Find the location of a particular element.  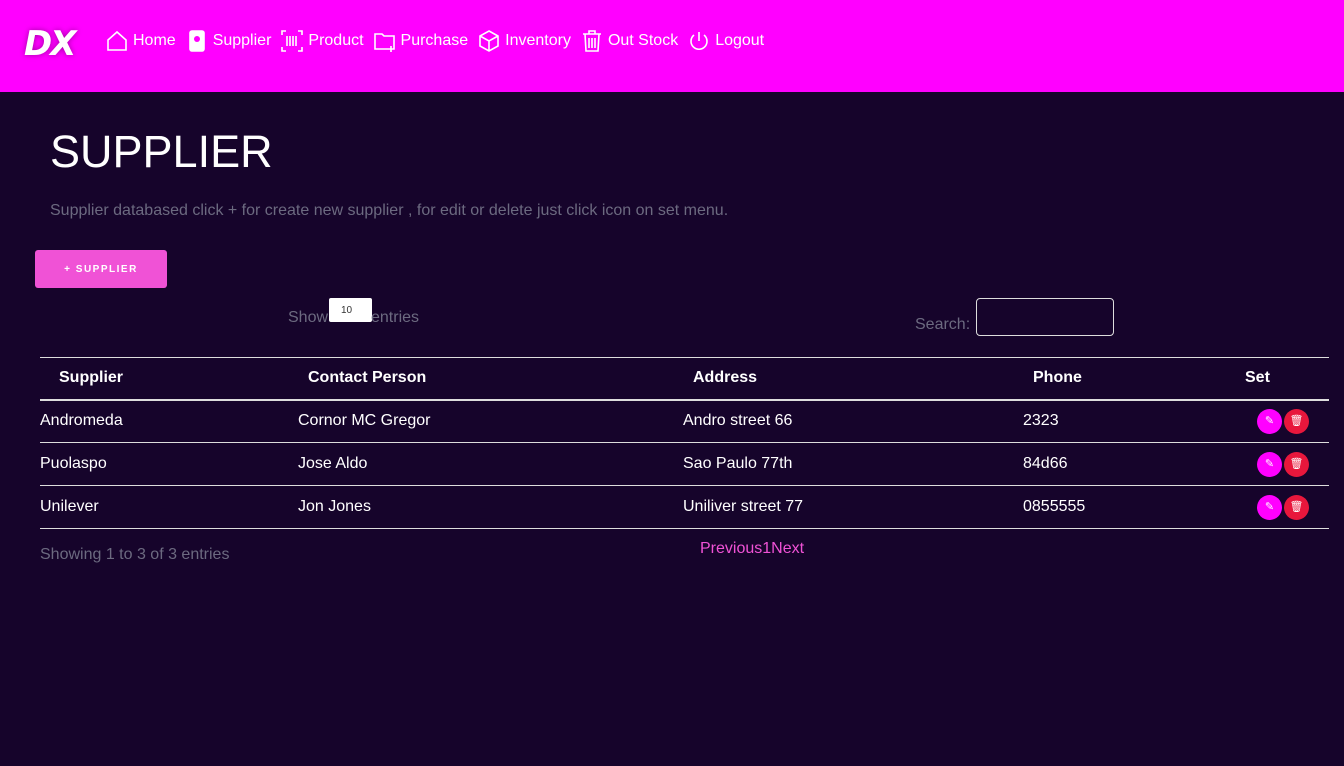

cell-supplier: Puolaspo is located at coordinates (169, 464).